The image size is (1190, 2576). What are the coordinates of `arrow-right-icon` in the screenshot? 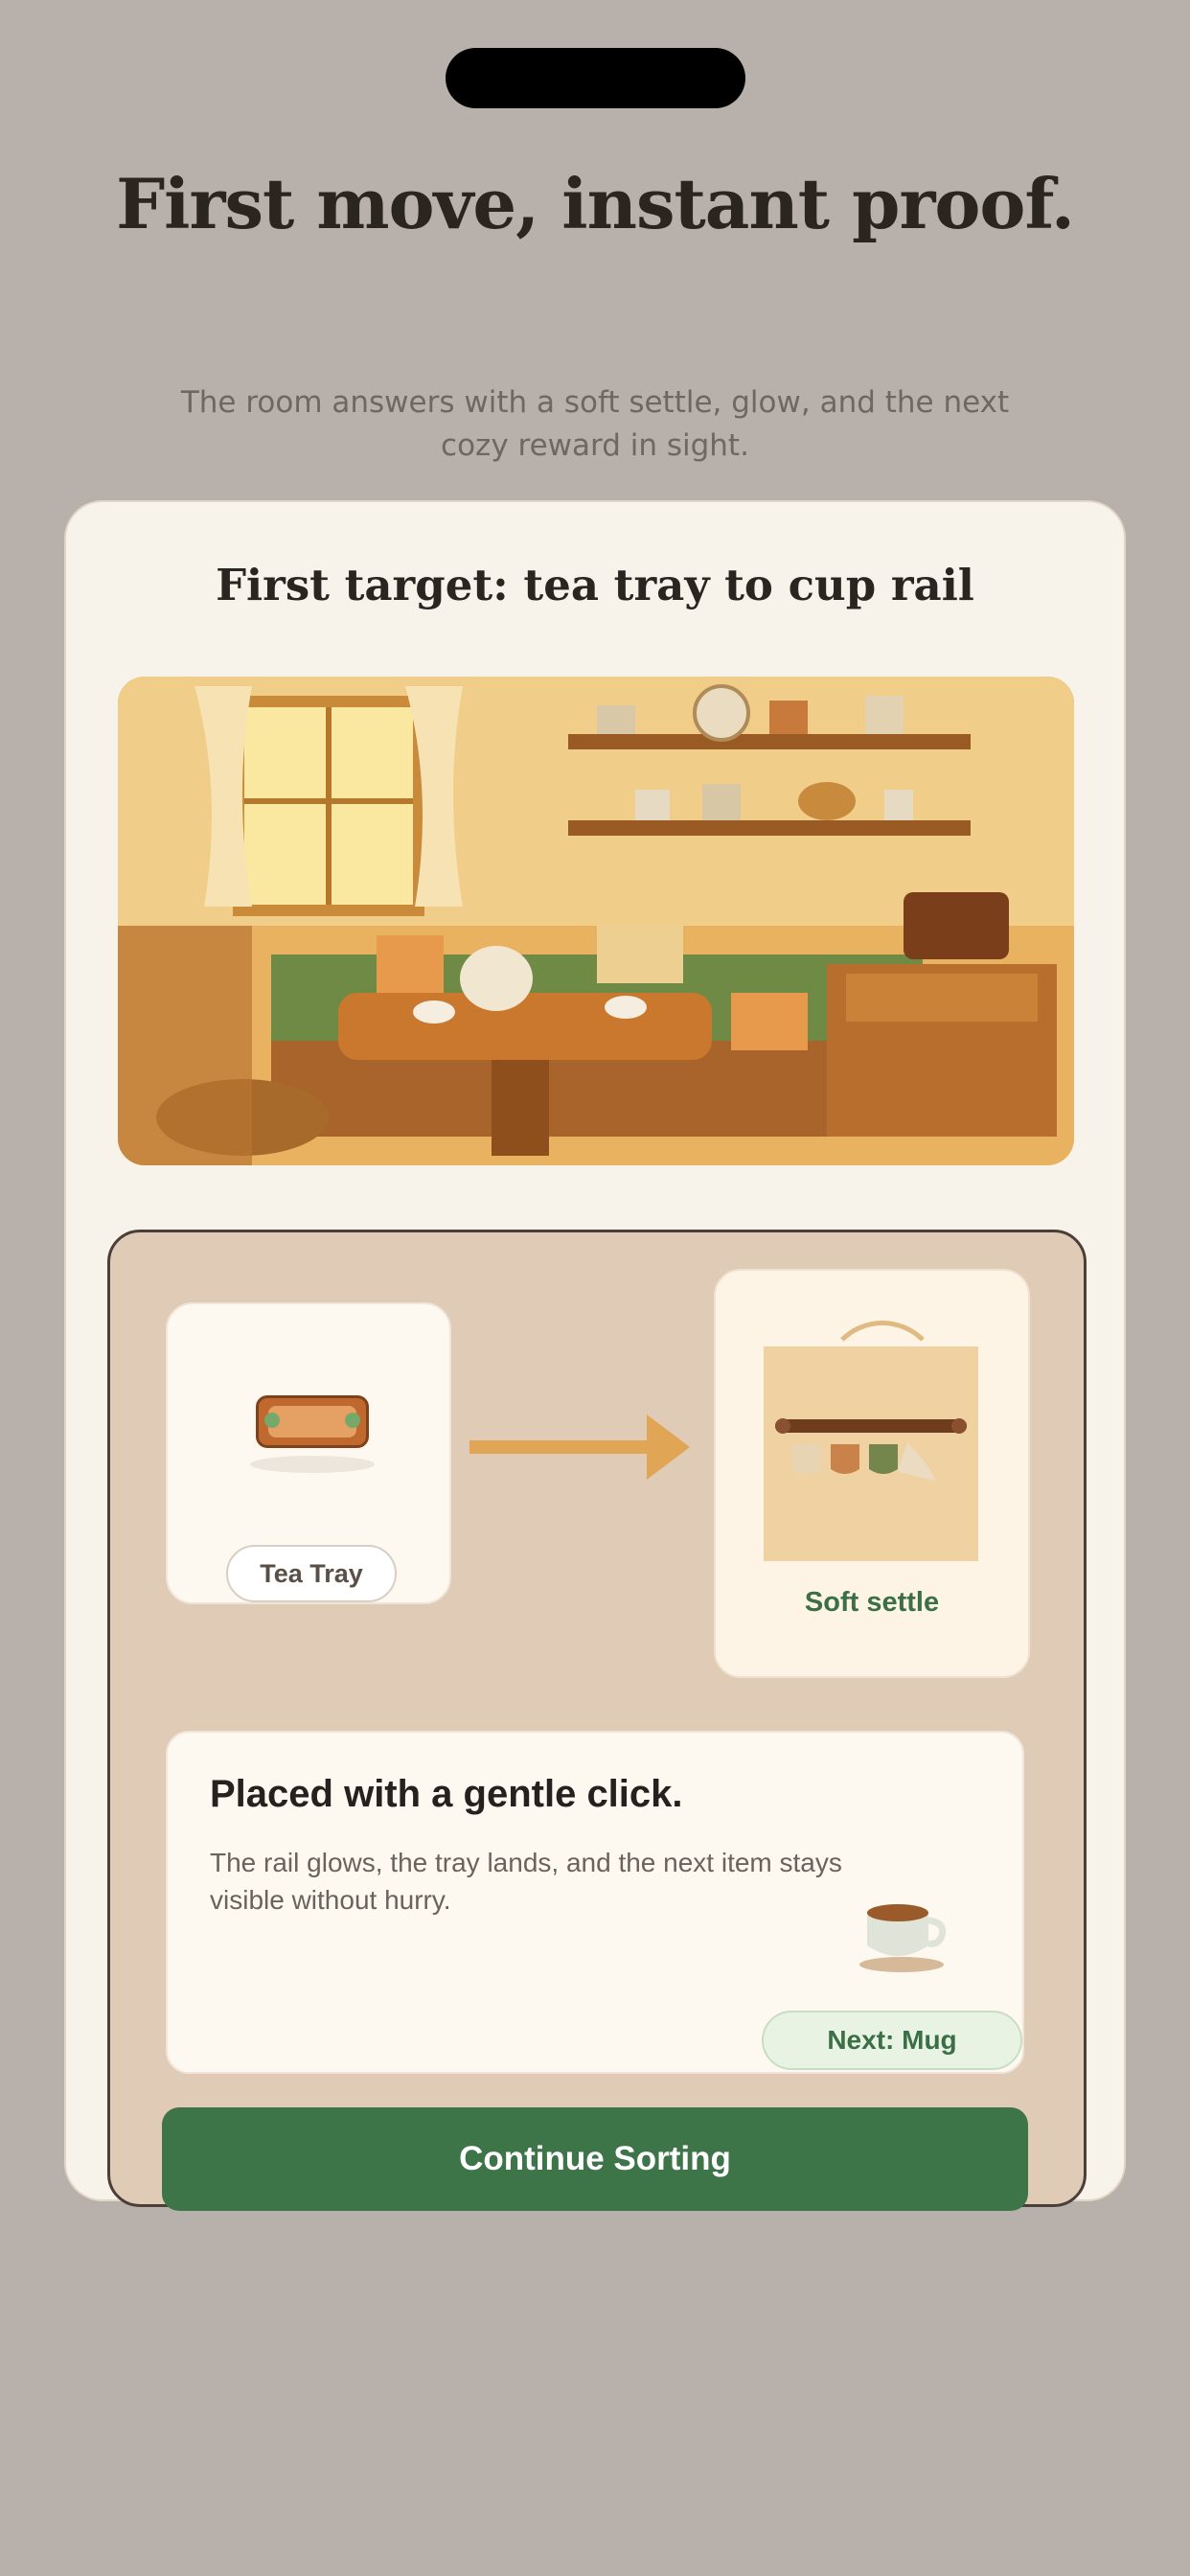 It's located at (579, 1447).